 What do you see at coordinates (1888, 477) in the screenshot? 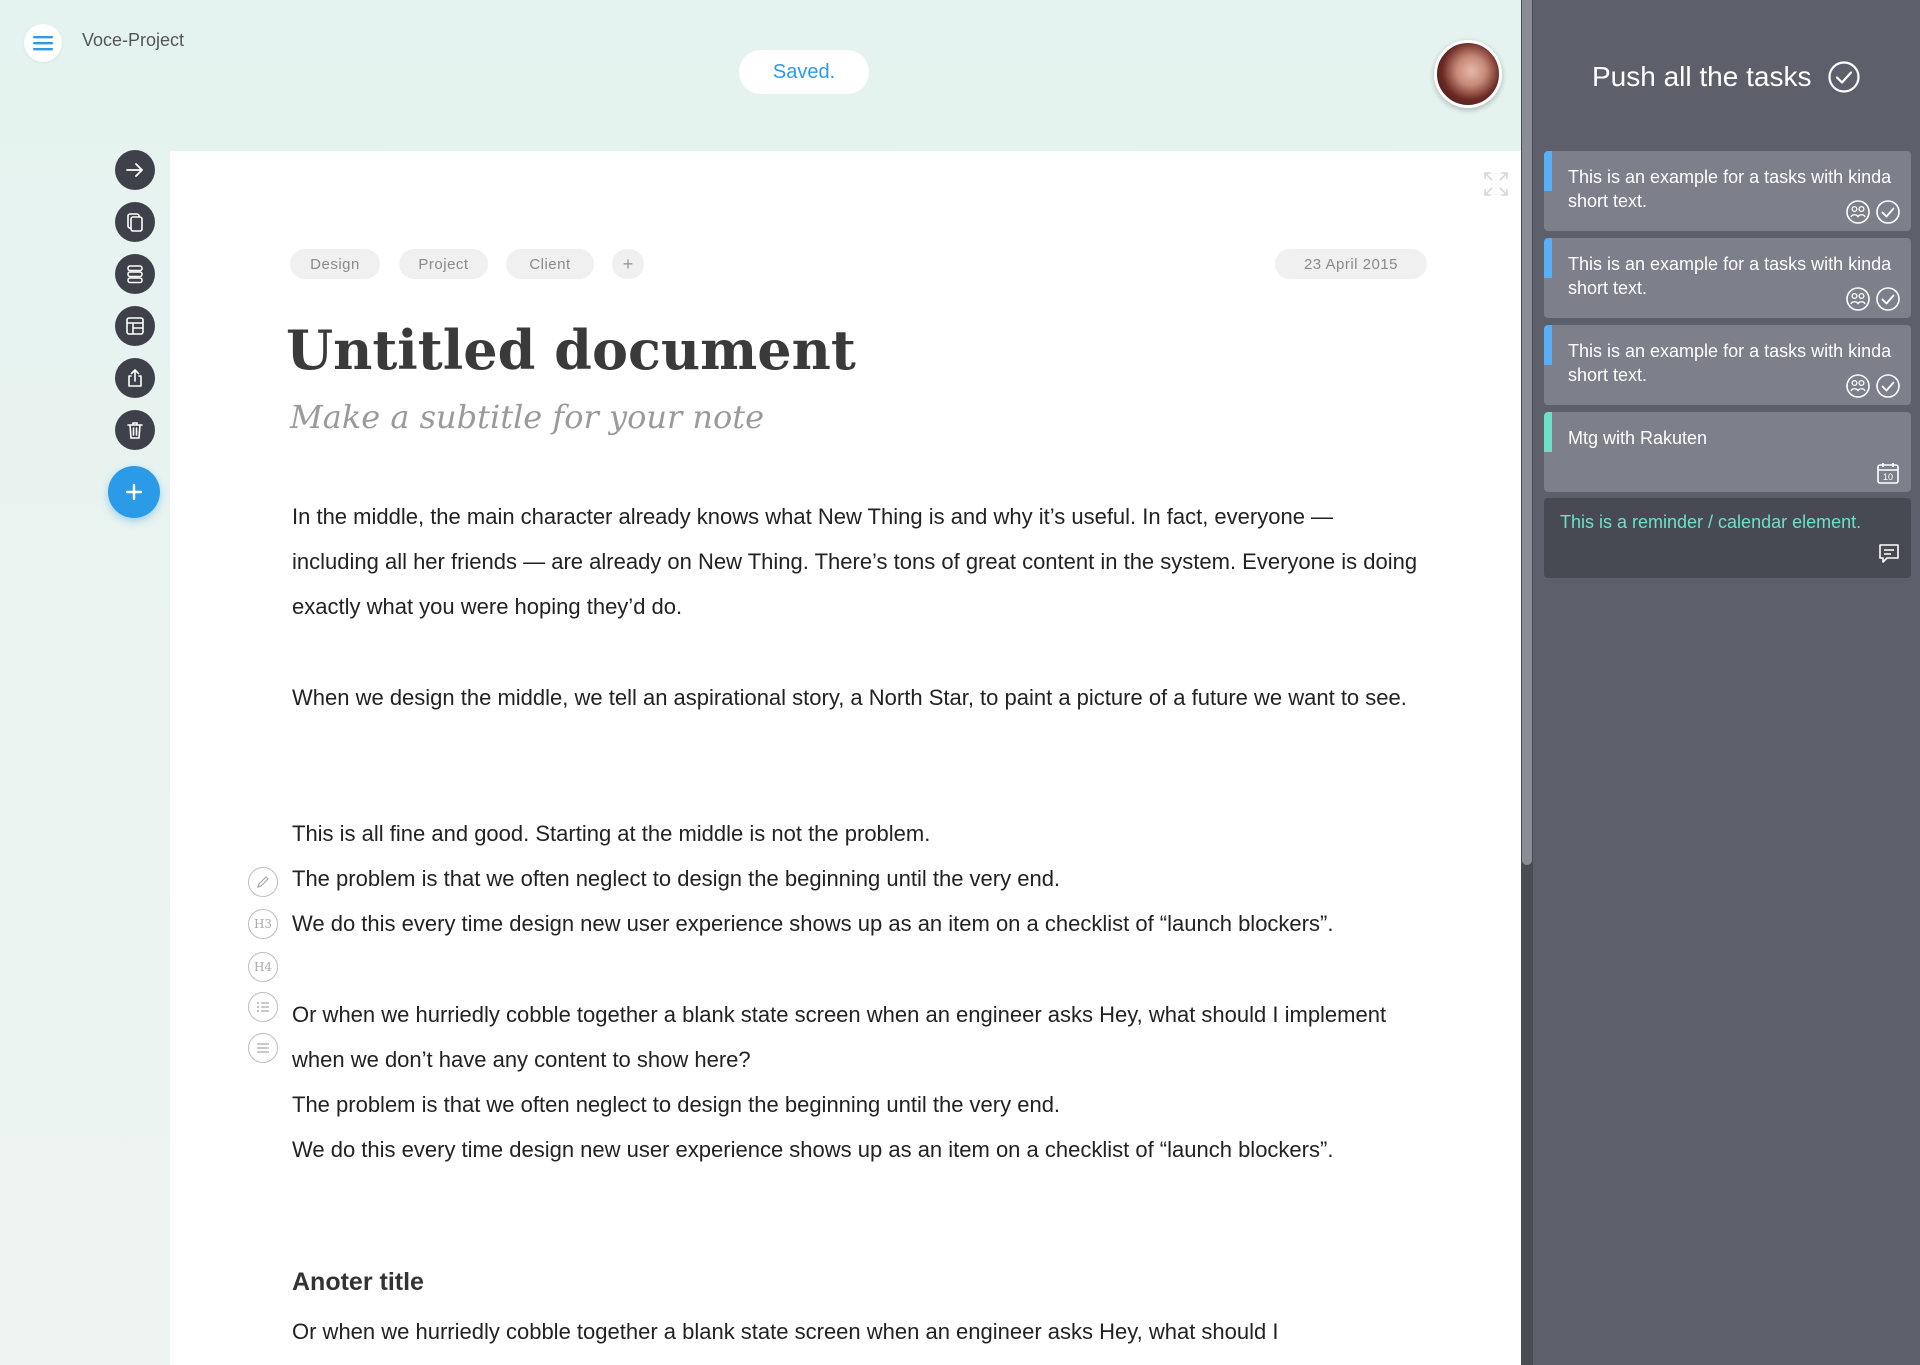
I see `calendar-day: 10` at bounding box center [1888, 477].